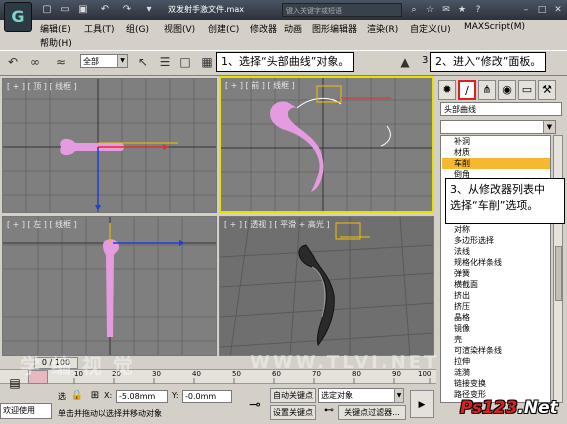 The width and height of the screenshot is (567, 424). I want to click on menu-animation: 动画, so click(293, 28).